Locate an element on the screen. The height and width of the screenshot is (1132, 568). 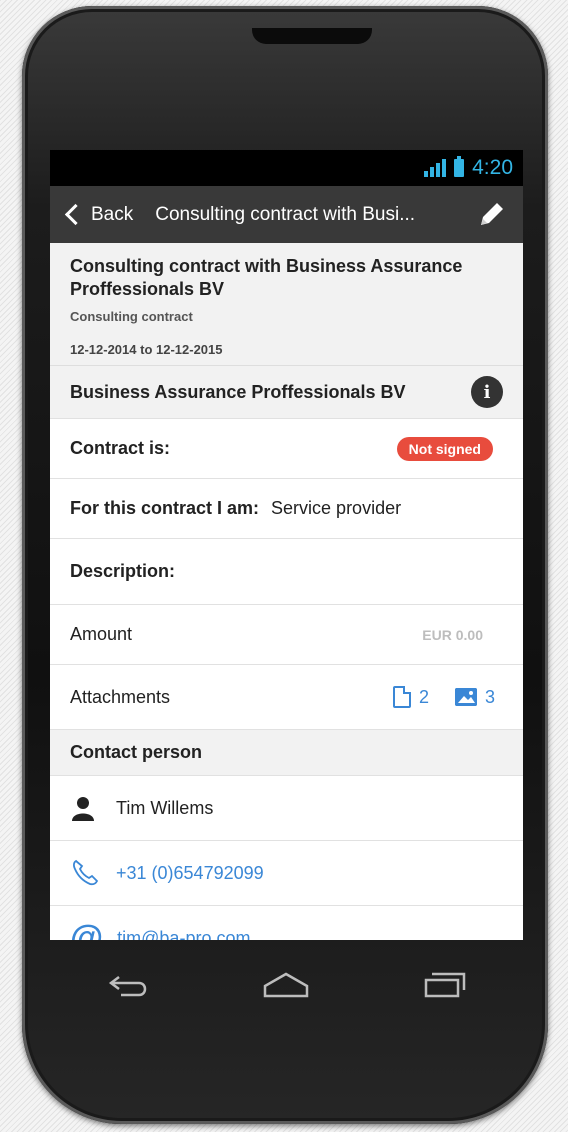
nav-recents-button is located at coordinates (444, 985).